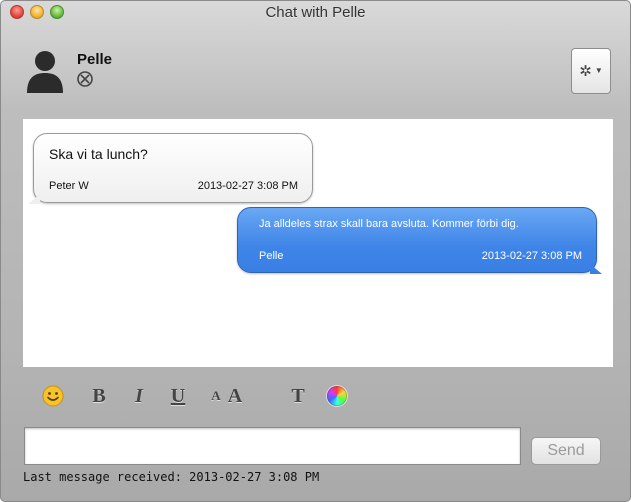  What do you see at coordinates (235, 396) in the screenshot?
I see `larger-text-button: A` at bounding box center [235, 396].